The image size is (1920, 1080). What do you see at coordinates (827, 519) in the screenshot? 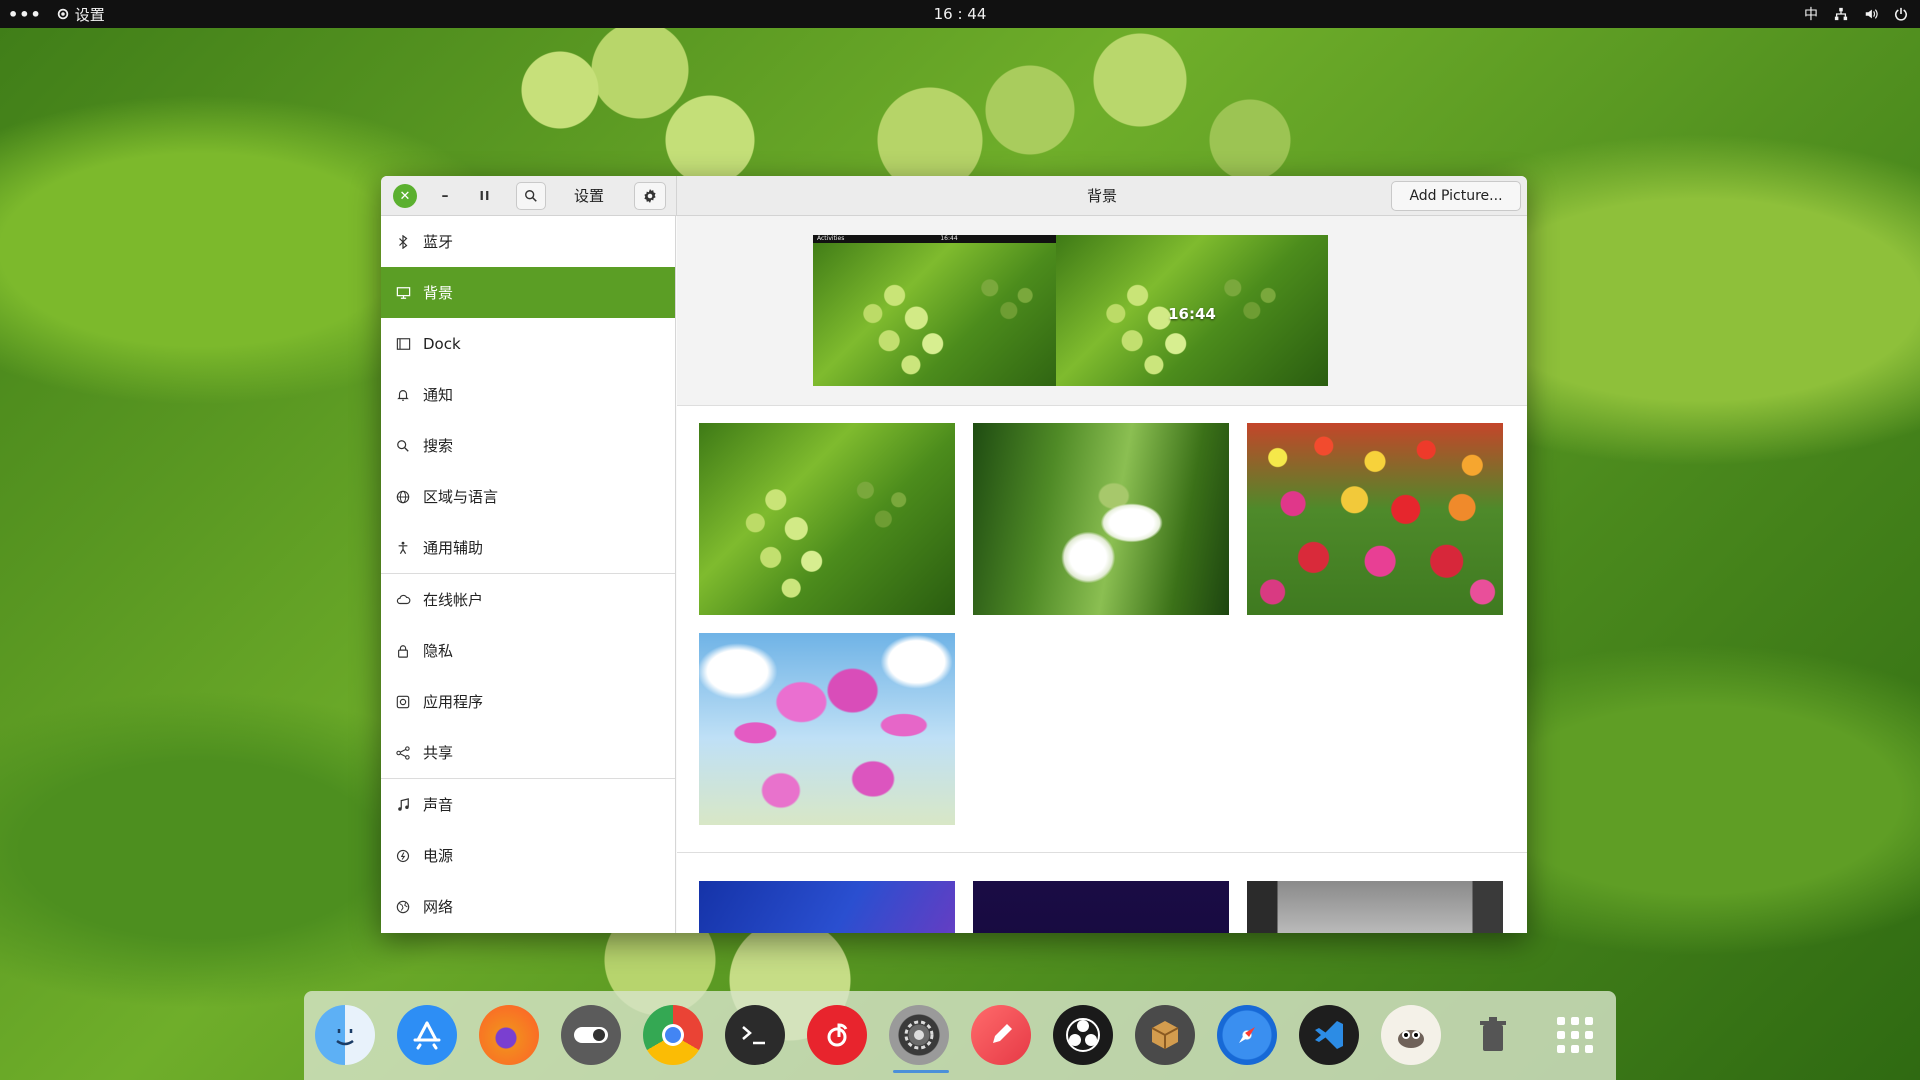
I see `wallpaper-grapes` at bounding box center [827, 519].